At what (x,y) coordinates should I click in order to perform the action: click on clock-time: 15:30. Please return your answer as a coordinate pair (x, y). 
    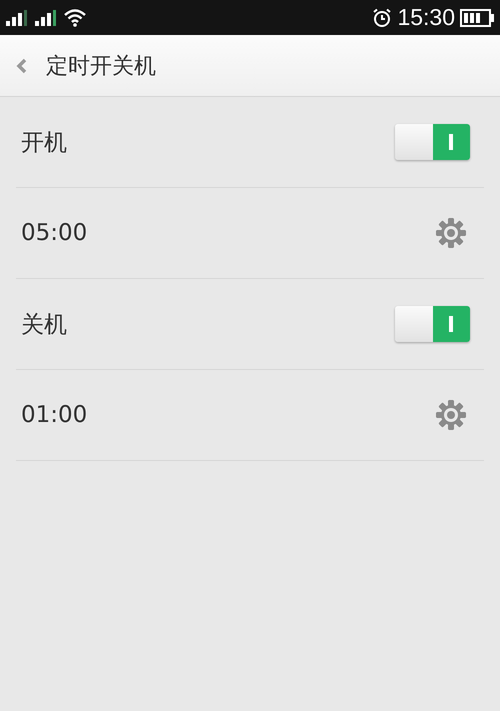
    Looking at the image, I should click on (426, 17).